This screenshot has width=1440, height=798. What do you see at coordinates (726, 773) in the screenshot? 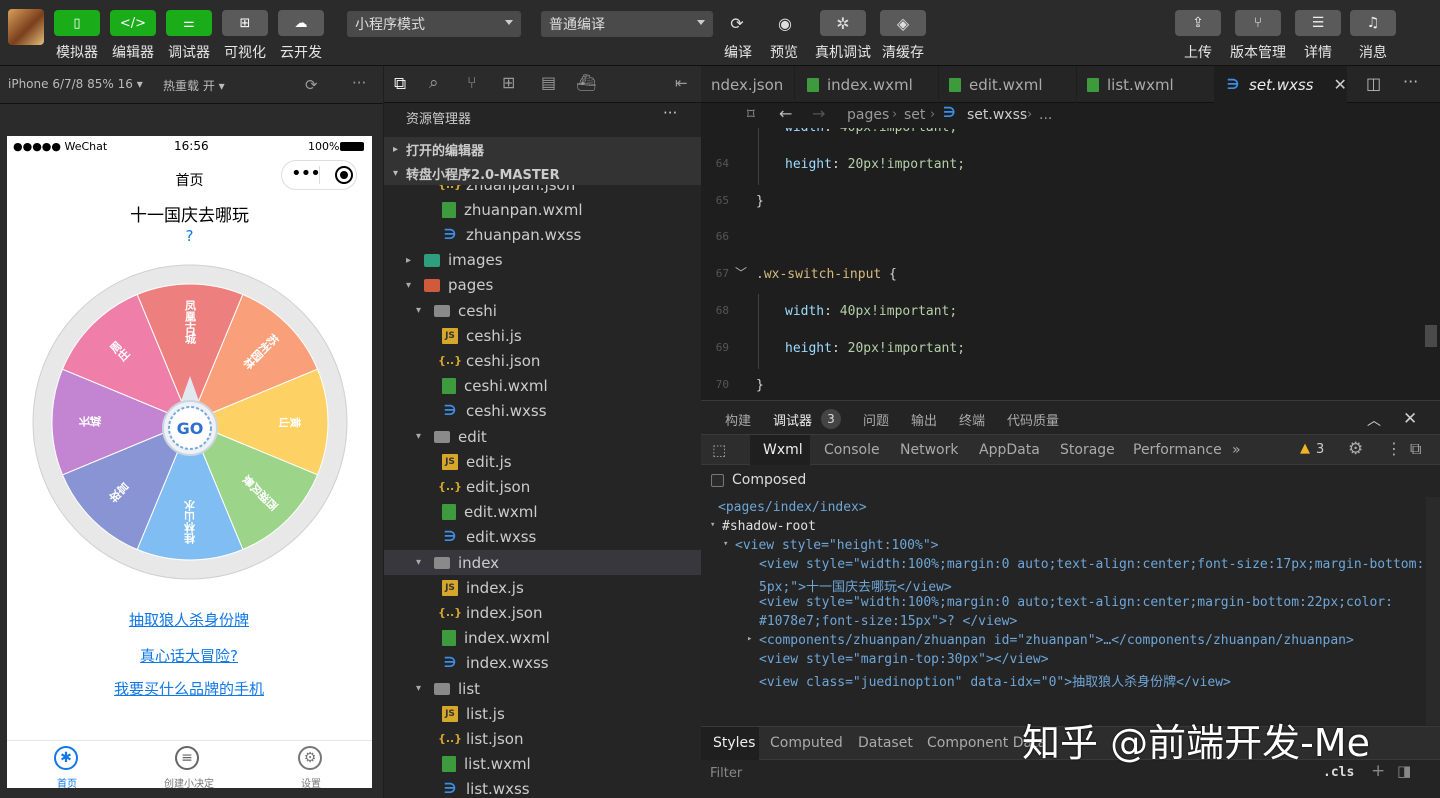
I see `styles-filter-input: Filter` at bounding box center [726, 773].